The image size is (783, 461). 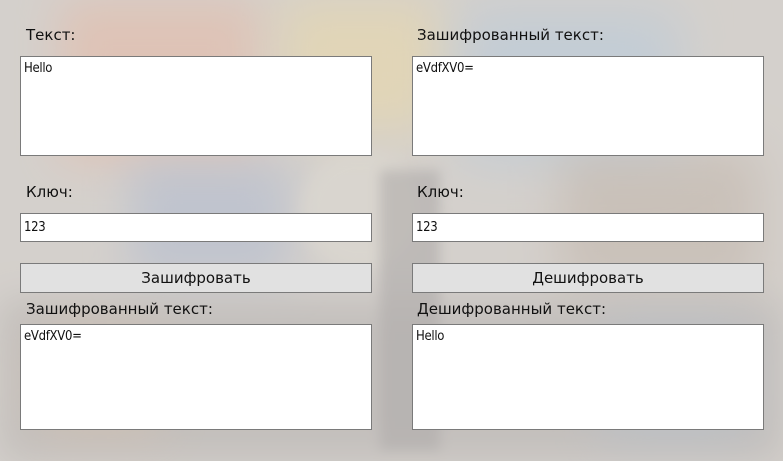 I want to click on cipher-text-label: Зашифрованный текст:, so click(x=510, y=35).